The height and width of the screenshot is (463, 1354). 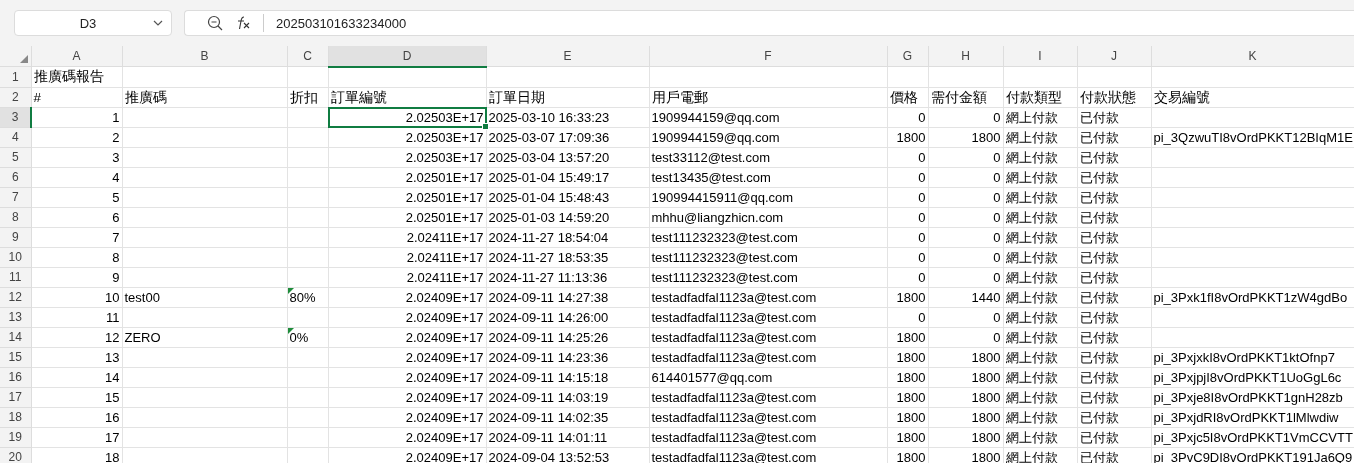 What do you see at coordinates (1253, 437) in the screenshot?
I see `table-cell: pi_3Pxjc5I8vOrdPKKT1VmCCVTT` at bounding box center [1253, 437].